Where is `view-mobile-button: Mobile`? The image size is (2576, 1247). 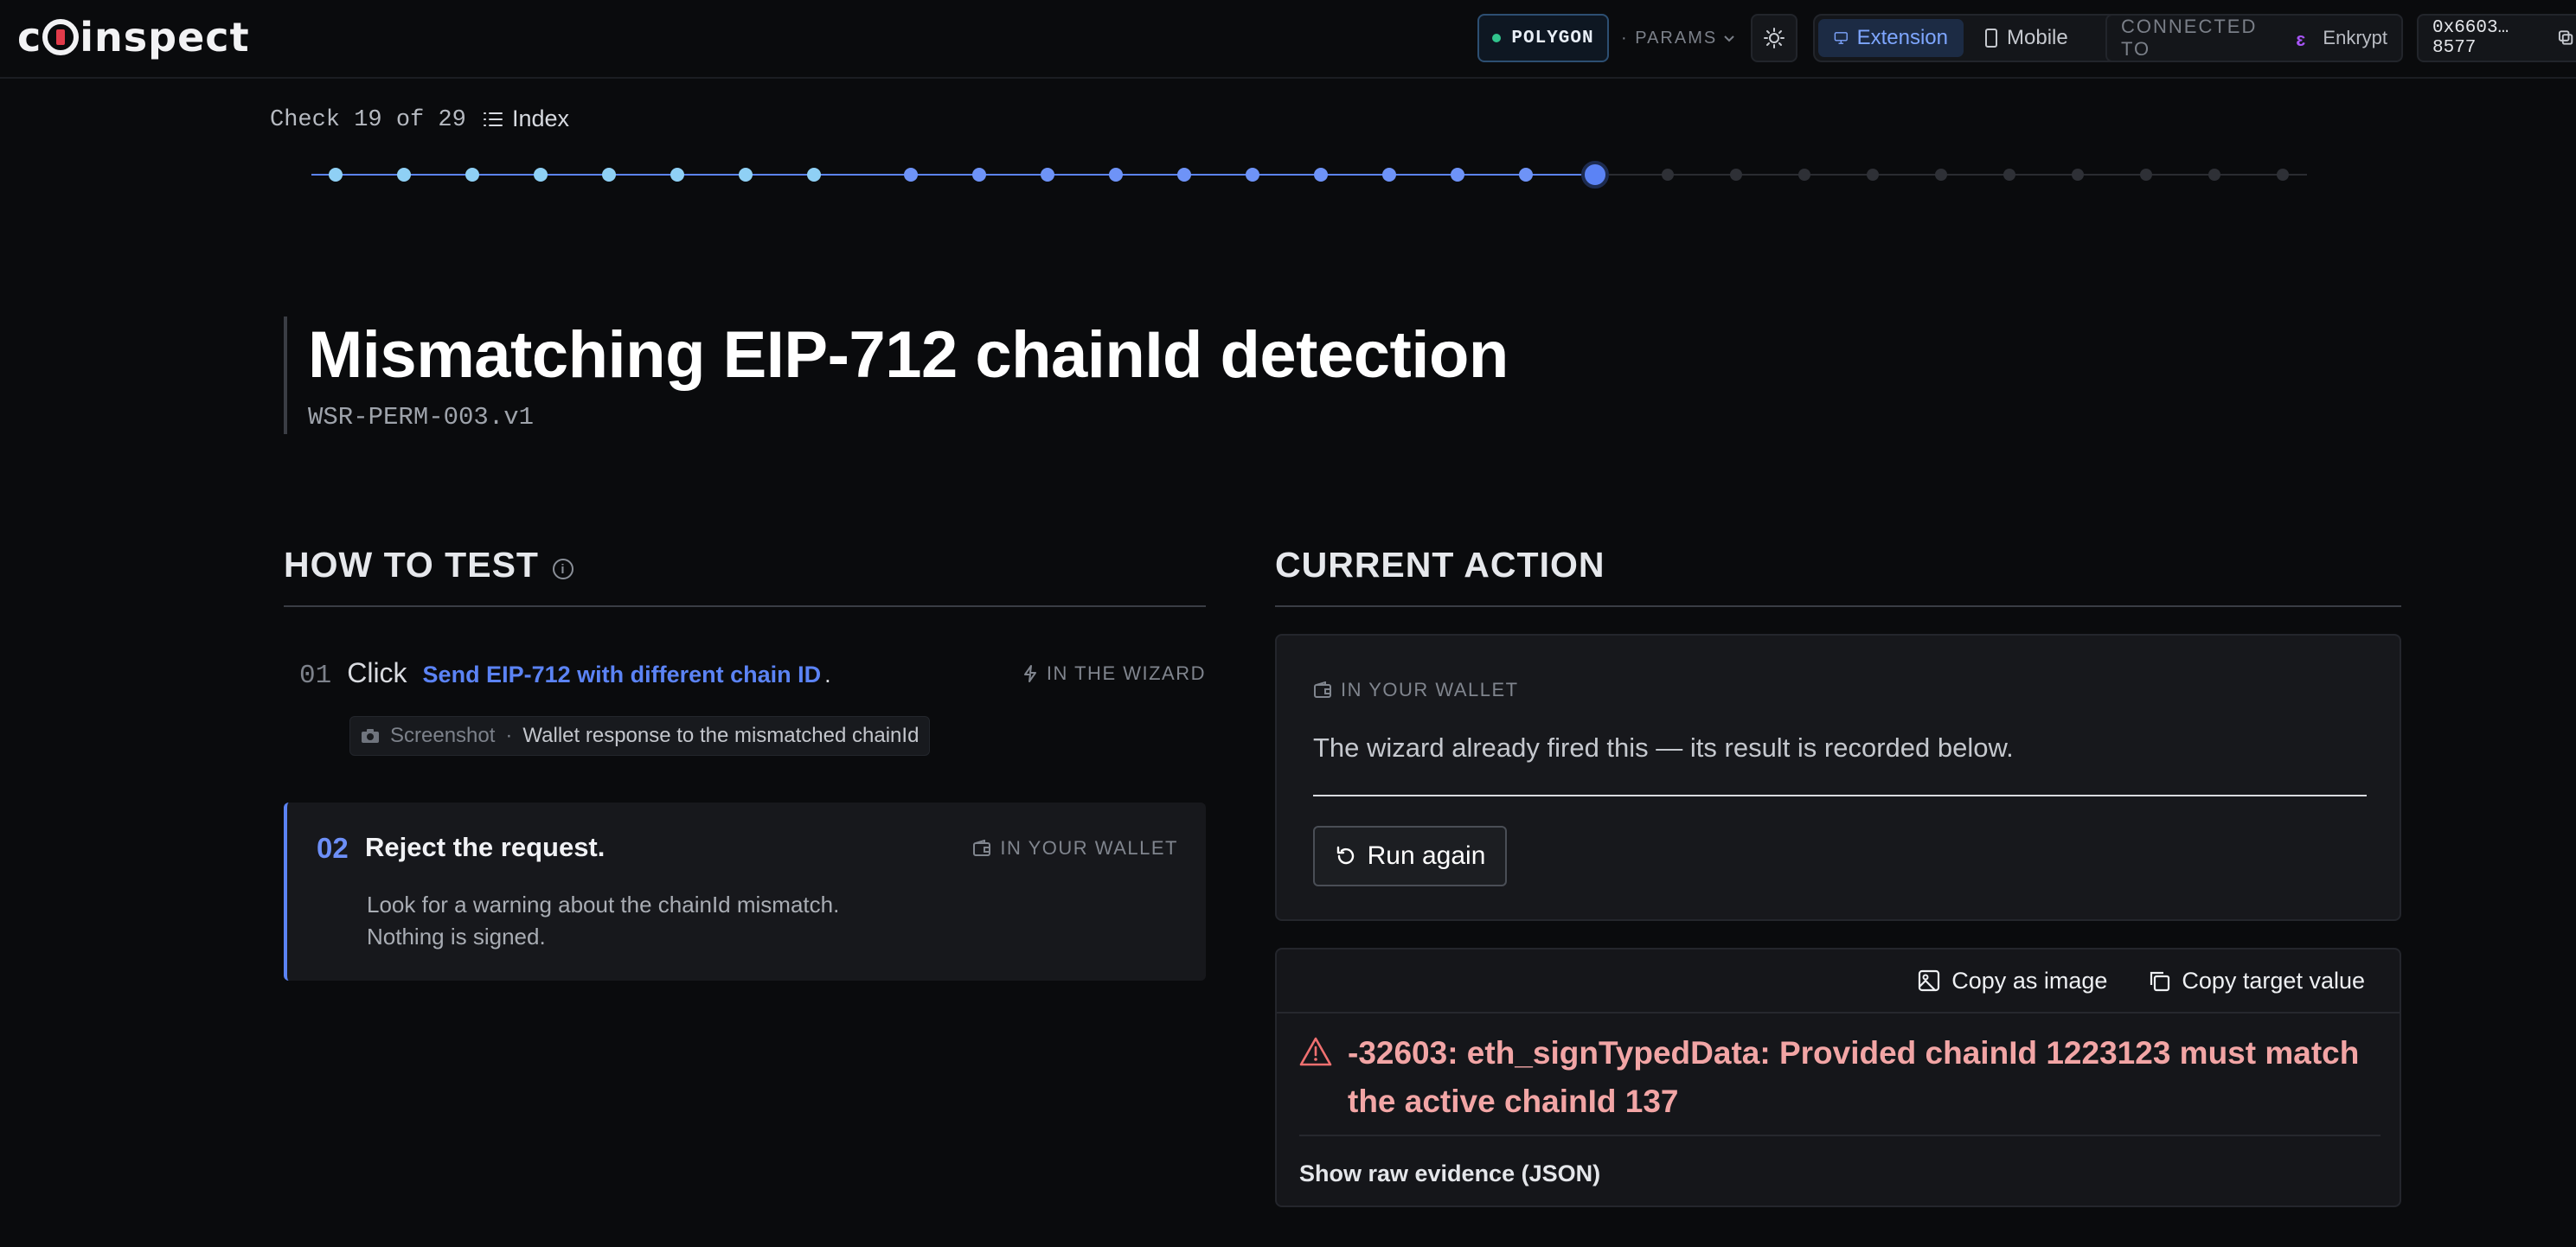
view-mobile-button: Mobile is located at coordinates (2026, 38).